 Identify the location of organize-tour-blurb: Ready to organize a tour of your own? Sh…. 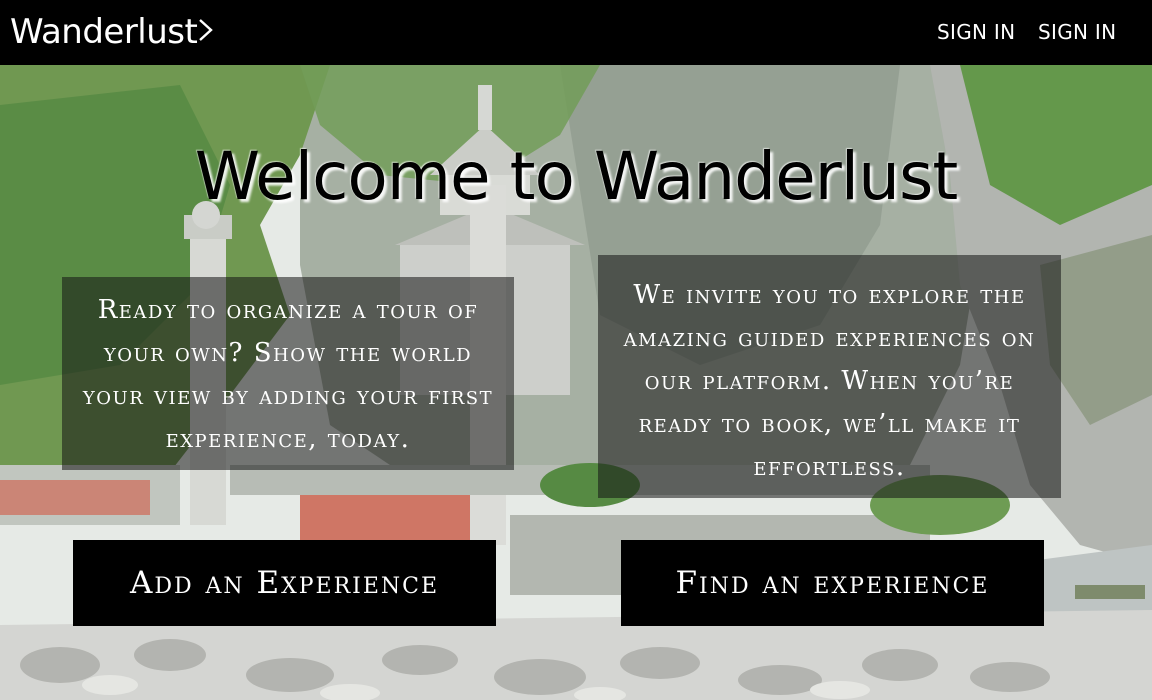
(288, 373).